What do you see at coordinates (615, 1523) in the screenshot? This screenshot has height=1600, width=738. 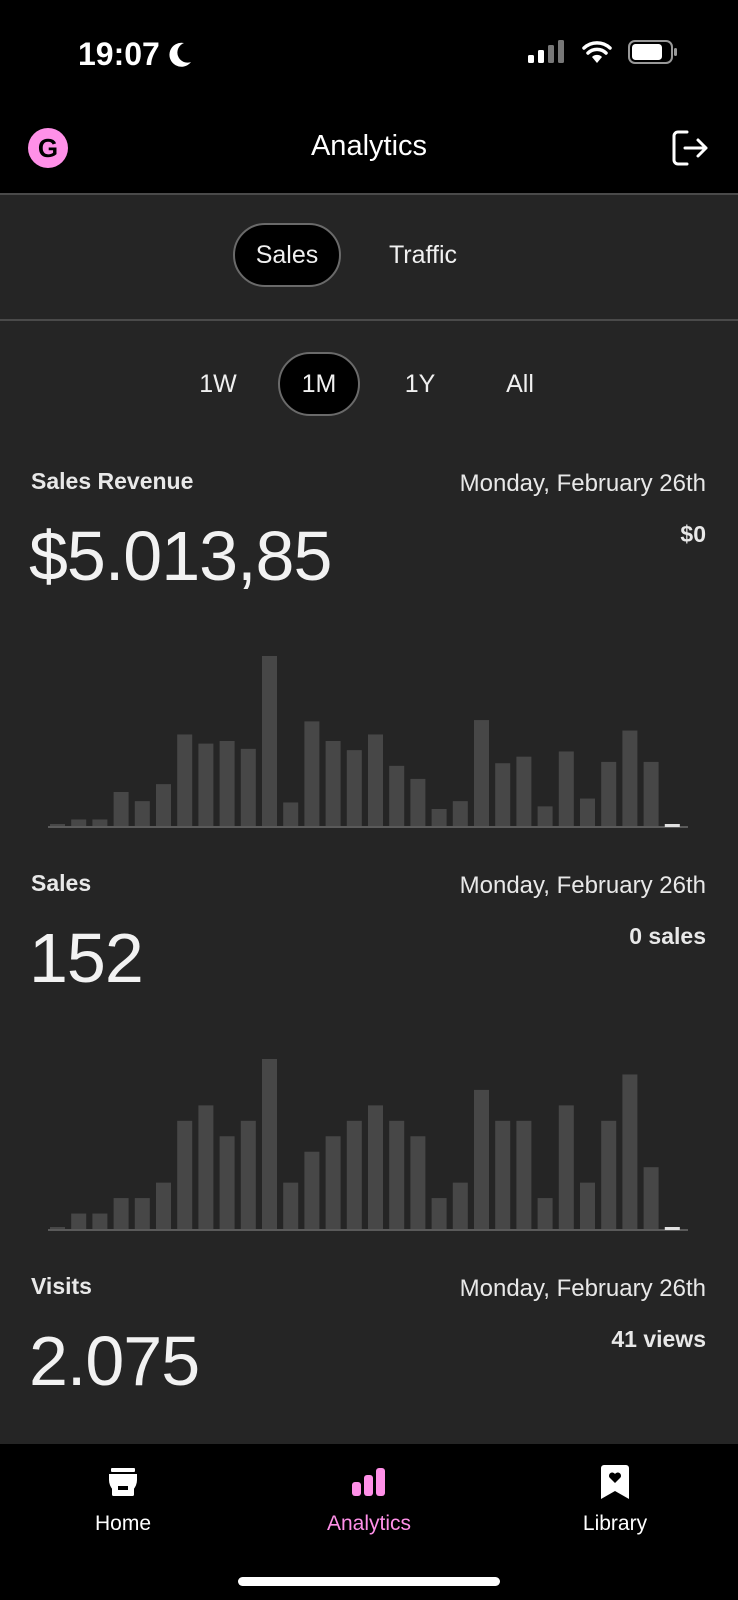 I see `tab-label: Library` at bounding box center [615, 1523].